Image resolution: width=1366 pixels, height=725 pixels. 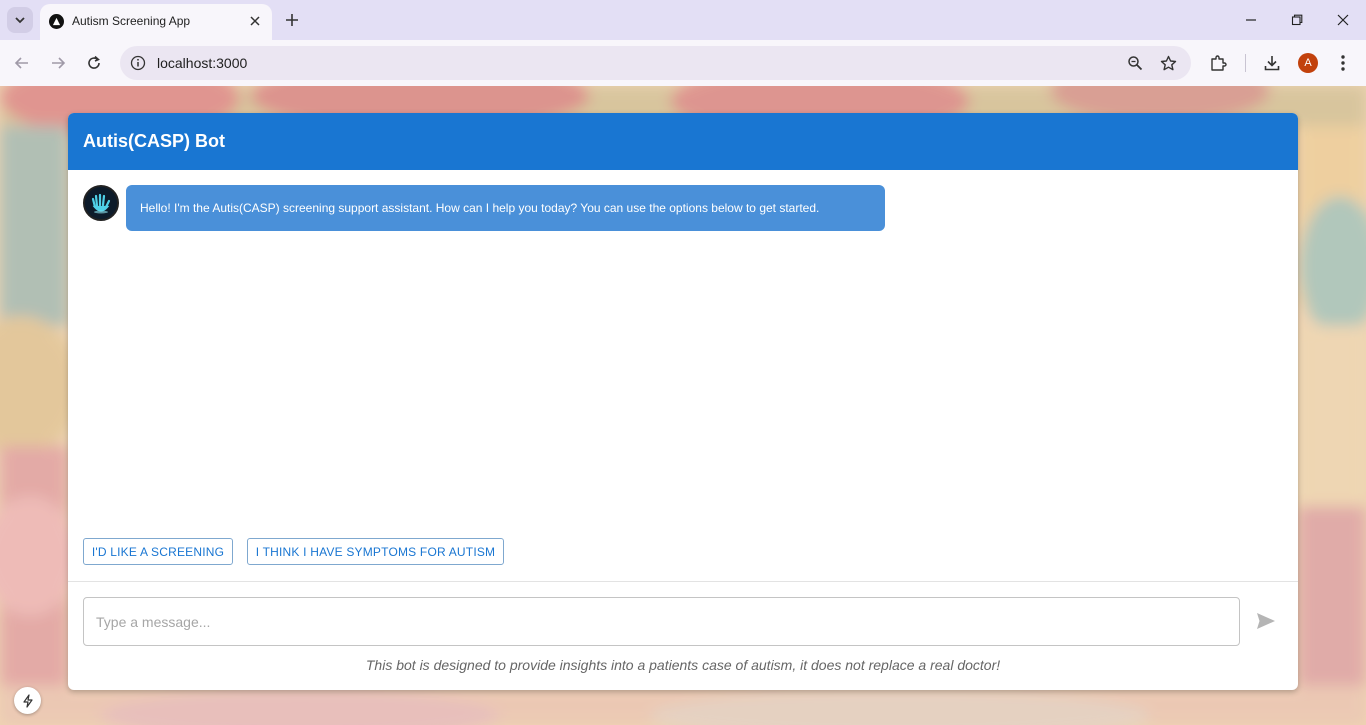 I want to click on browser-tab: Autism Screening App, so click(x=156, y=22).